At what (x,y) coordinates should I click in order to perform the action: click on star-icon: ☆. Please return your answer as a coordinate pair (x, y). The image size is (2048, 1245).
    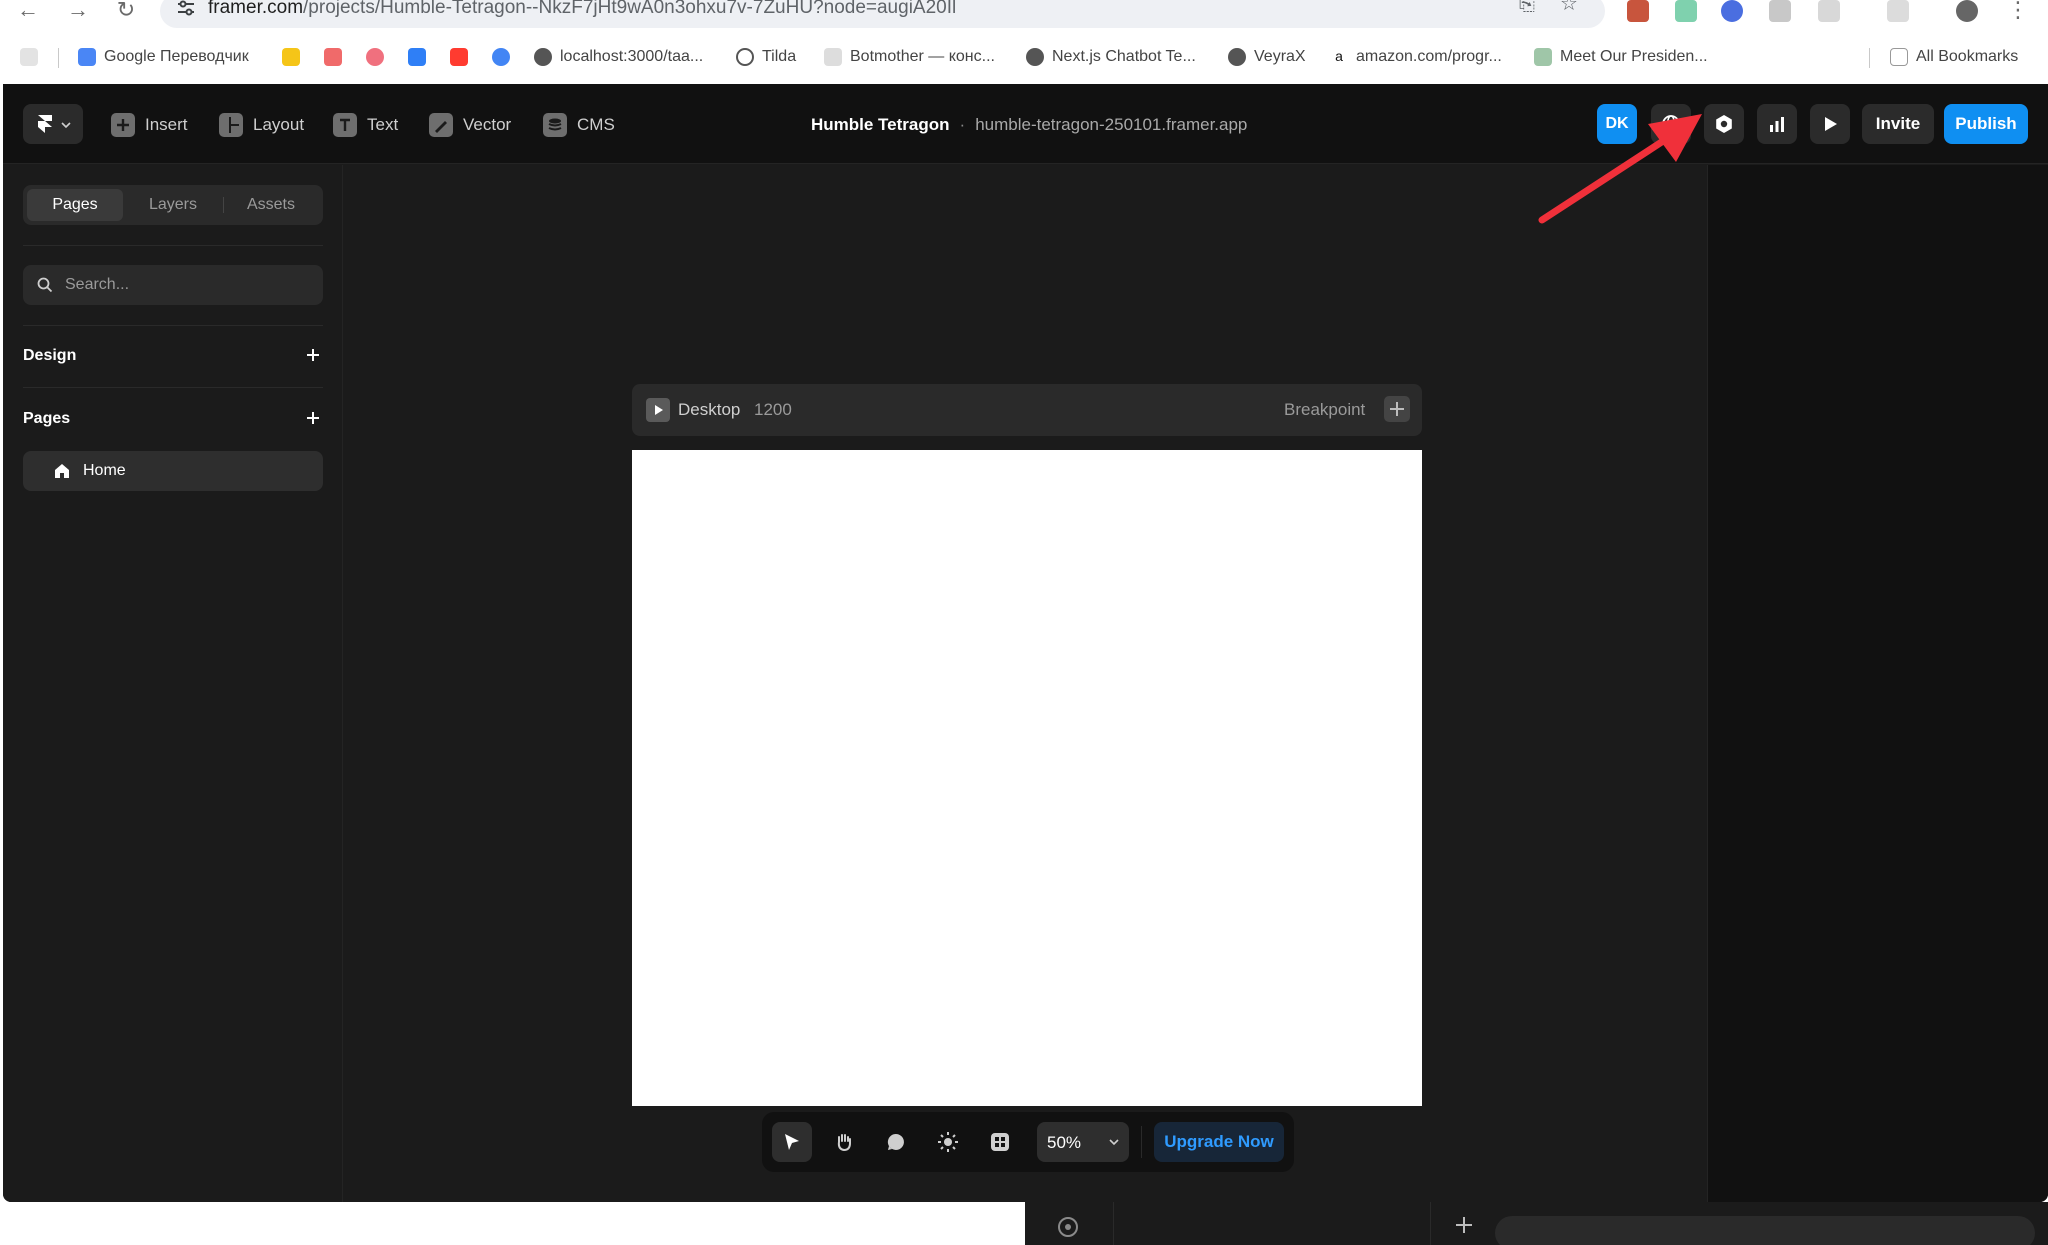
    Looking at the image, I should click on (1569, 8).